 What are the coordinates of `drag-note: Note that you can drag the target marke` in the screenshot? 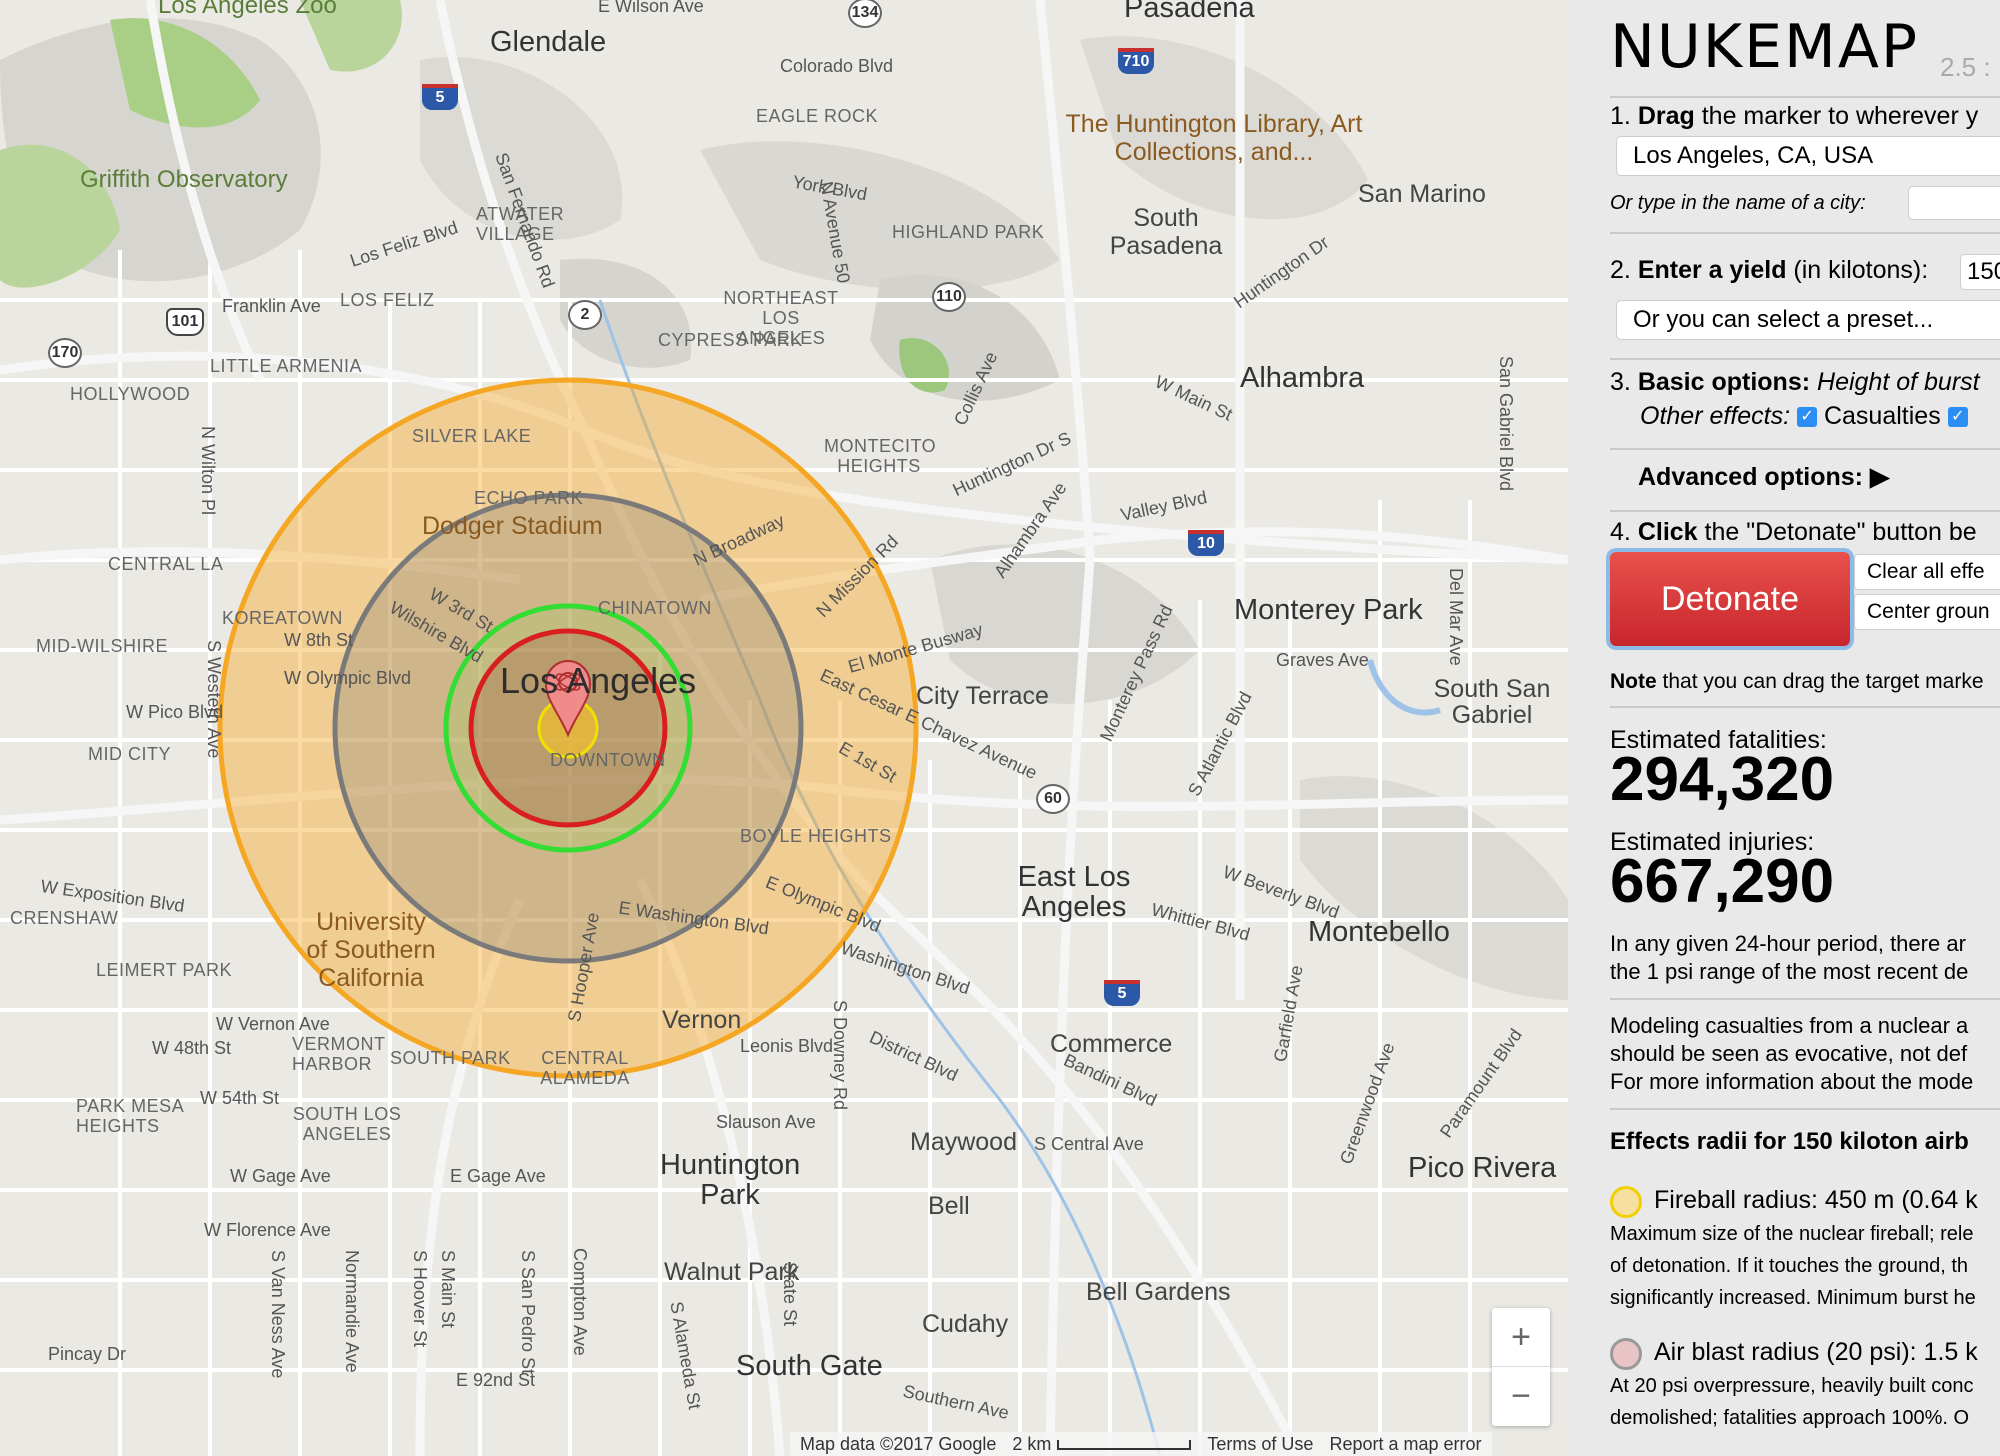 It's located at (1797, 681).